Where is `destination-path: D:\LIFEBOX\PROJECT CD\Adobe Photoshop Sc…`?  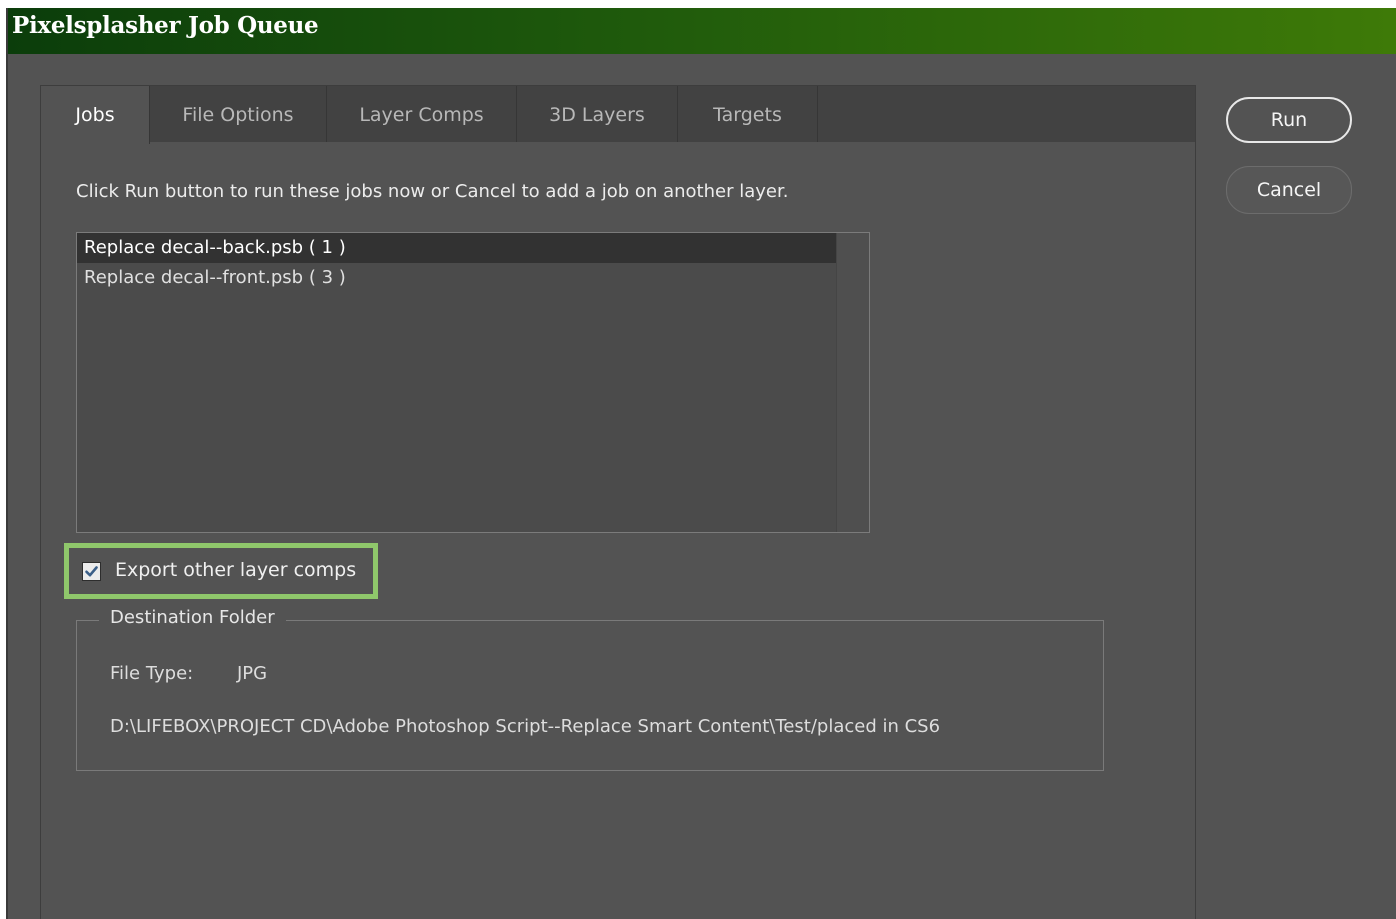
destination-path: D:\LIFEBOX\PROJECT CD\Adobe Photoshop Sc… is located at coordinates (525, 726).